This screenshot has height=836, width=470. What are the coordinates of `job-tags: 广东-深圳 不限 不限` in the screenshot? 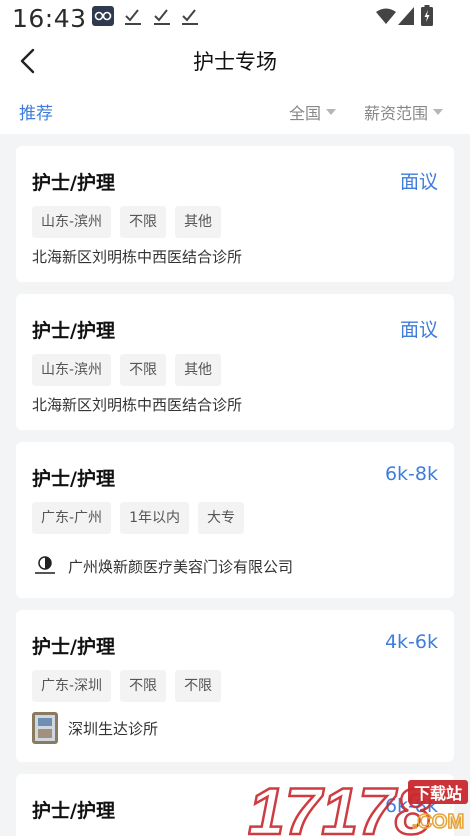 It's located at (127, 686).